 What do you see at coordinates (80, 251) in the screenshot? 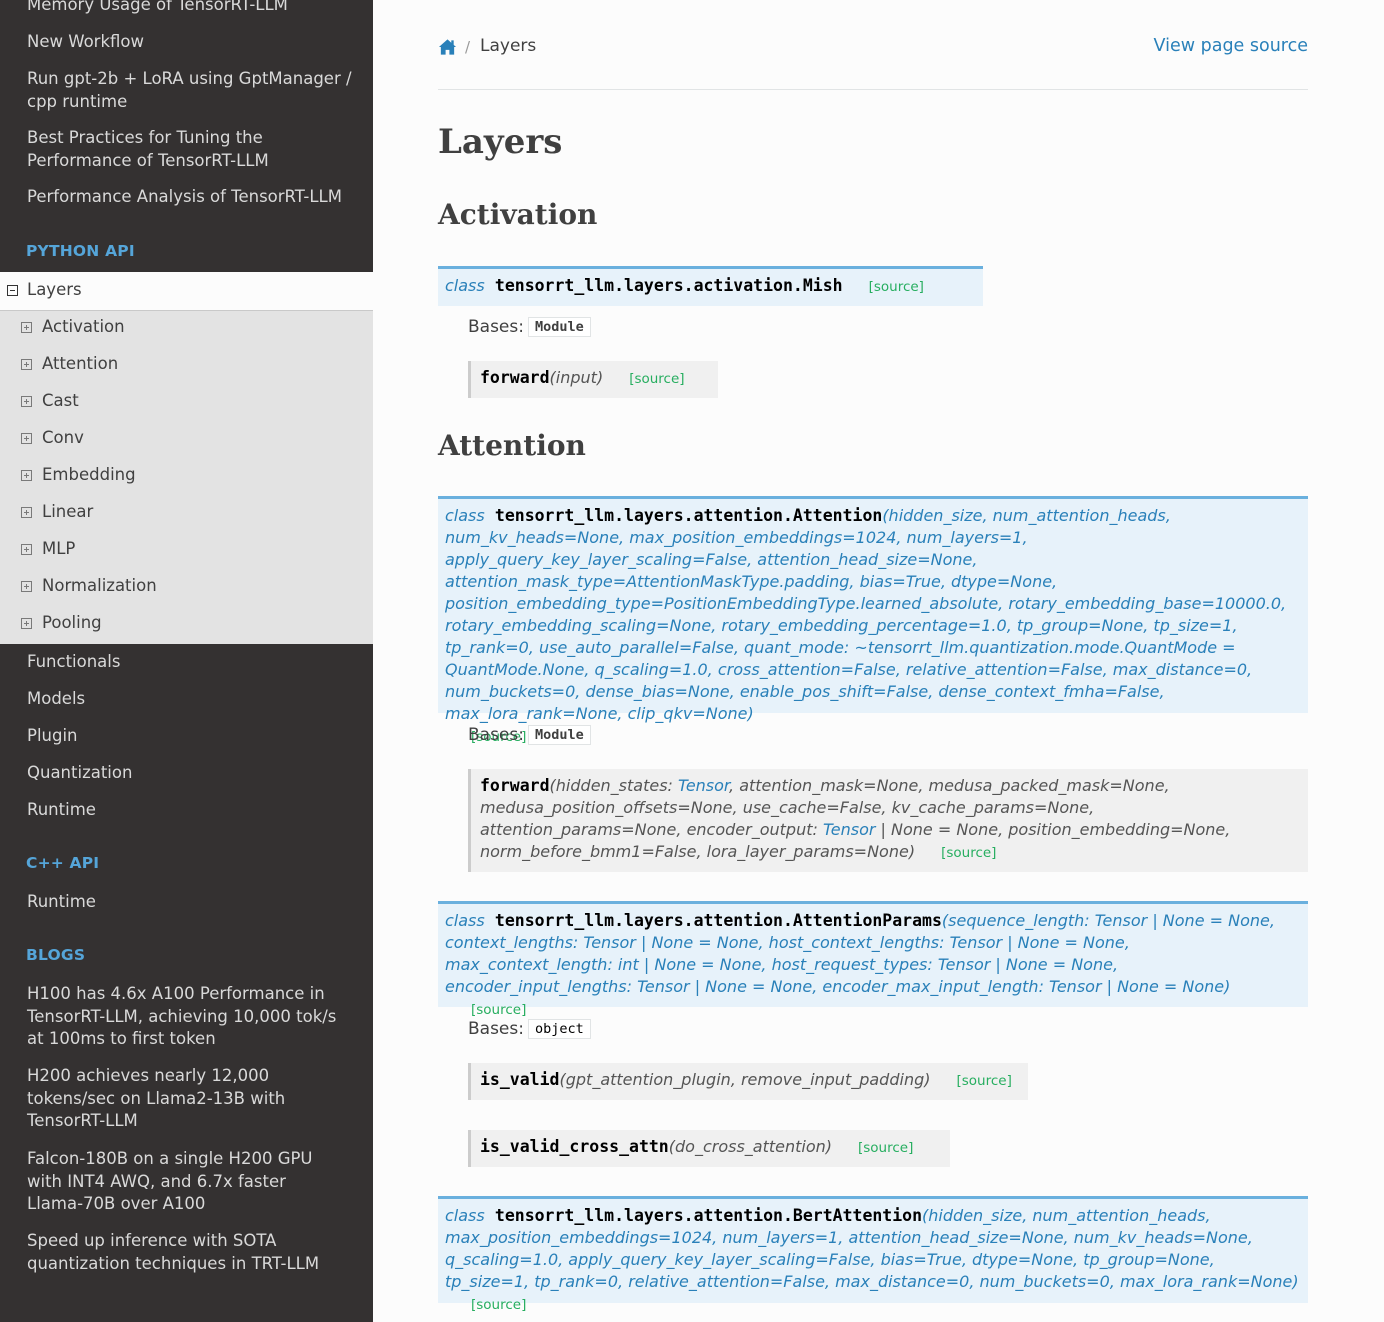
I see `sidebar-caption-python-api: PYTHON API` at bounding box center [80, 251].